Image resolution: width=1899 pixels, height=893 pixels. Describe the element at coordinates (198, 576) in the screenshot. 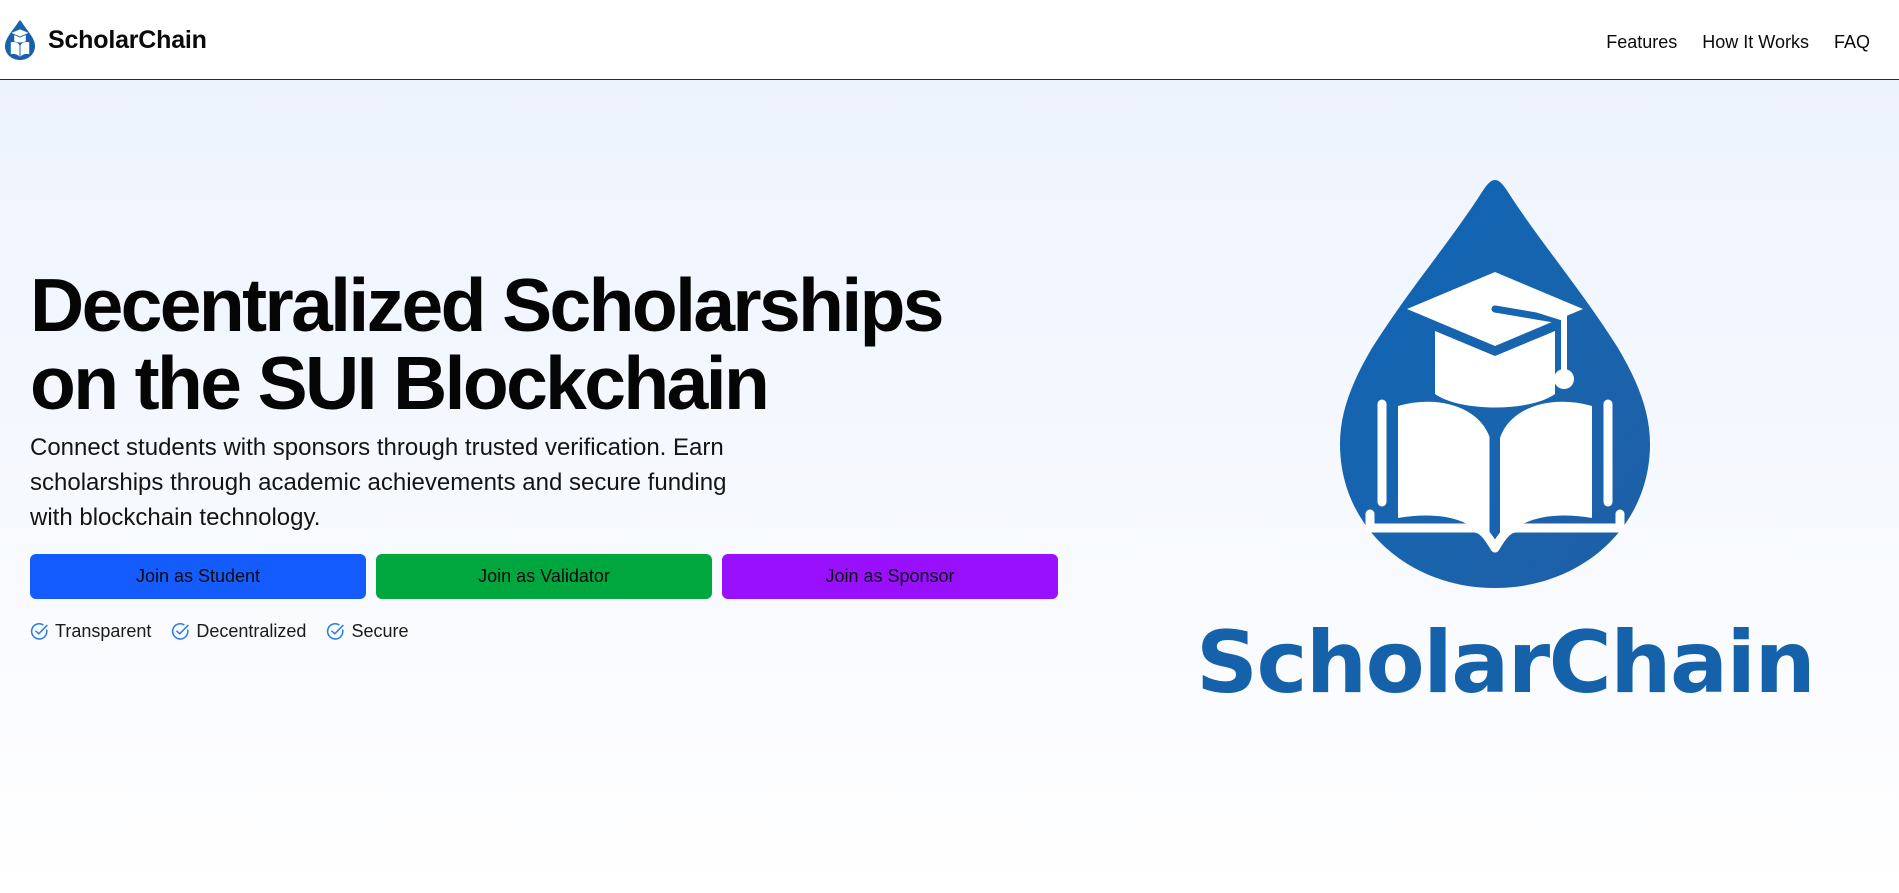

I see `join-as-student-button: Join as Student` at that location.